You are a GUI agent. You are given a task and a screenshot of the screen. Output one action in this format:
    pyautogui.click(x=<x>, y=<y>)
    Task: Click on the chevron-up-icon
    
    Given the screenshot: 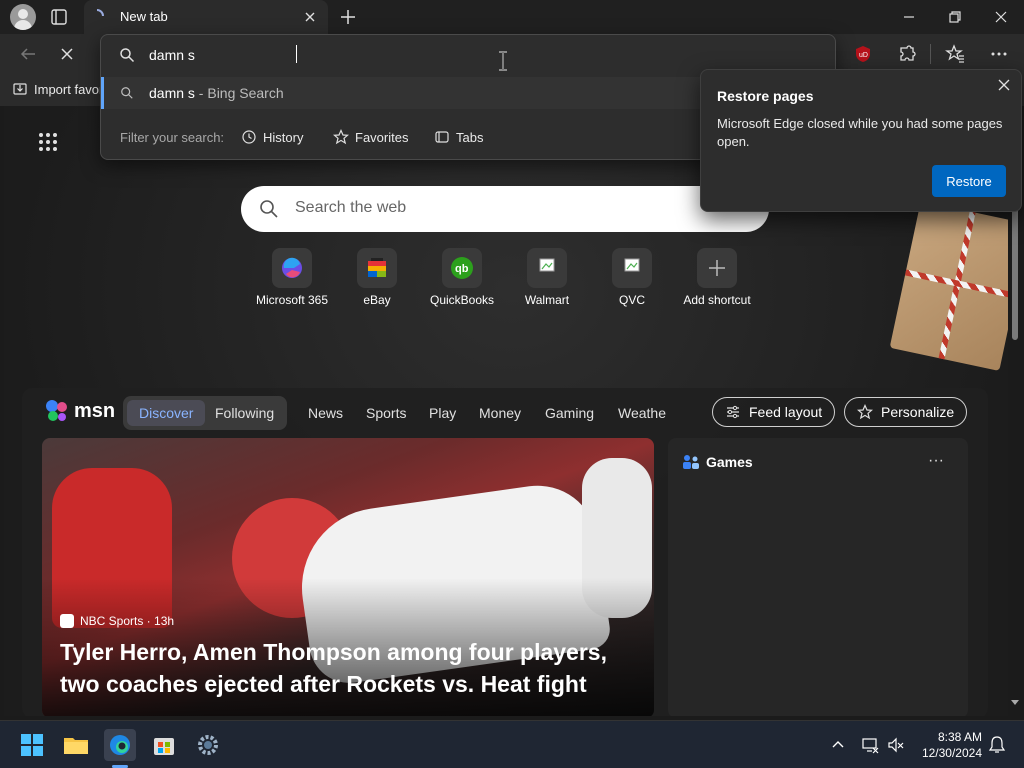 What is the action you would take?
    pyautogui.click(x=838, y=745)
    